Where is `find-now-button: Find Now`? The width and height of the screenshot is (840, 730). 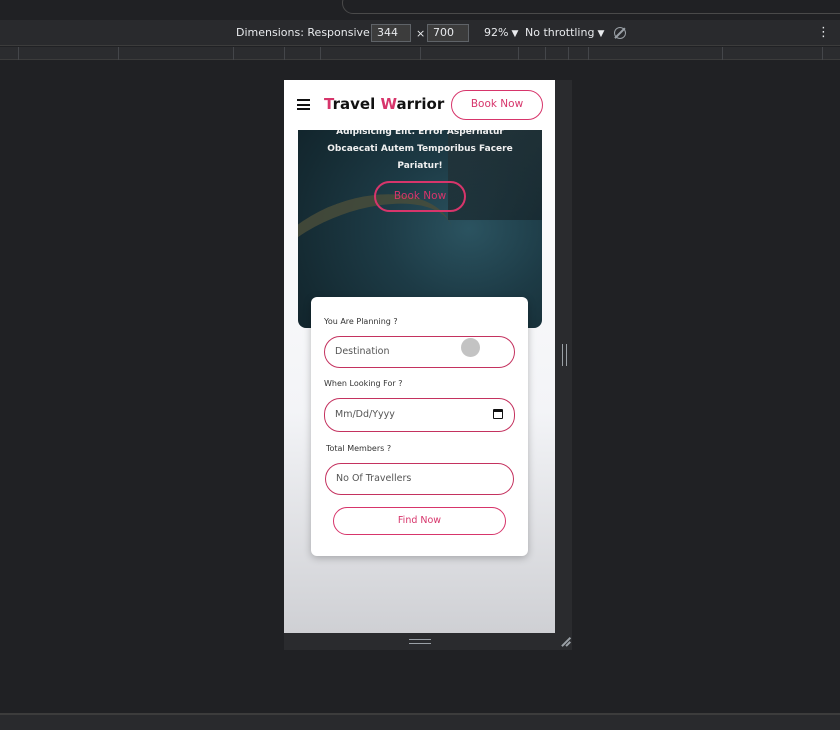 find-now-button: Find Now is located at coordinates (419, 521).